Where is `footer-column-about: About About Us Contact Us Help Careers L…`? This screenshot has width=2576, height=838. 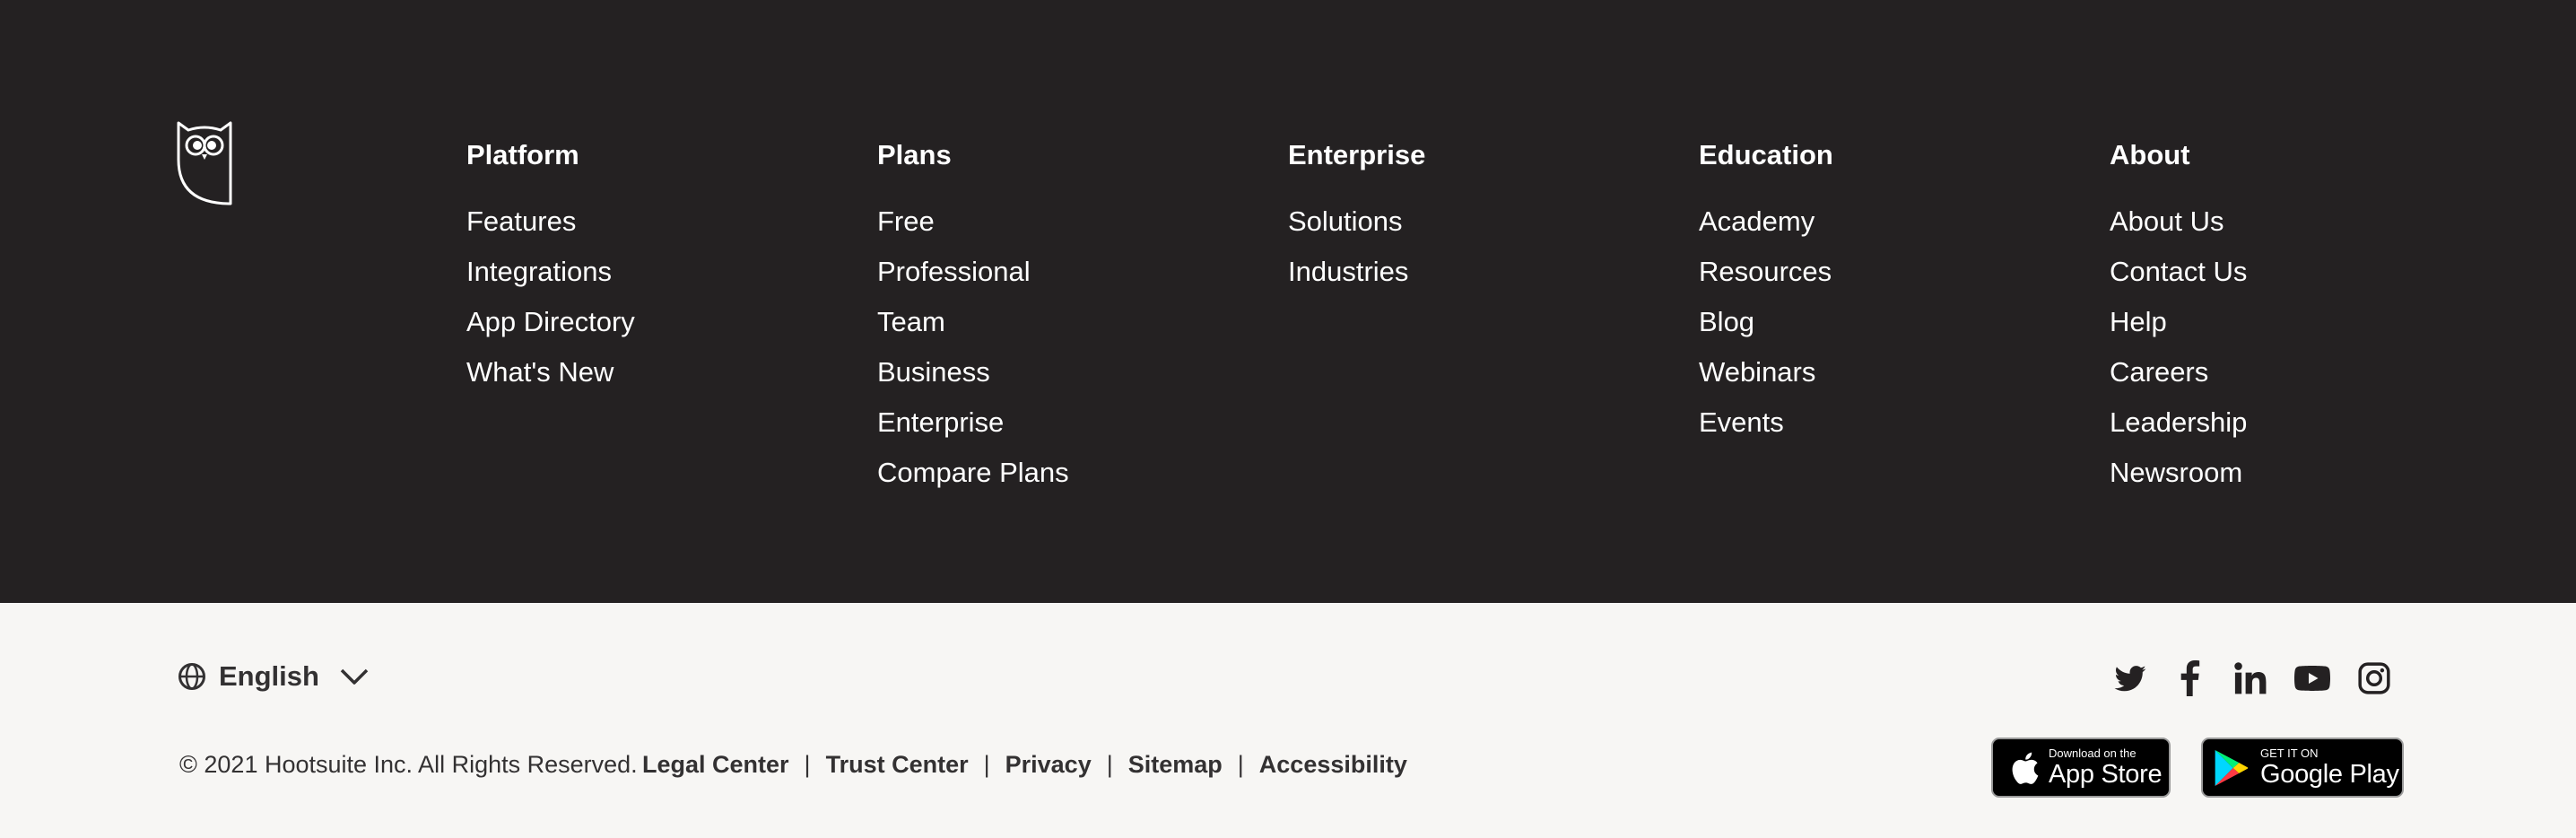 footer-column-about: About About Us Contact Us Help Careers L… is located at coordinates (2178, 322).